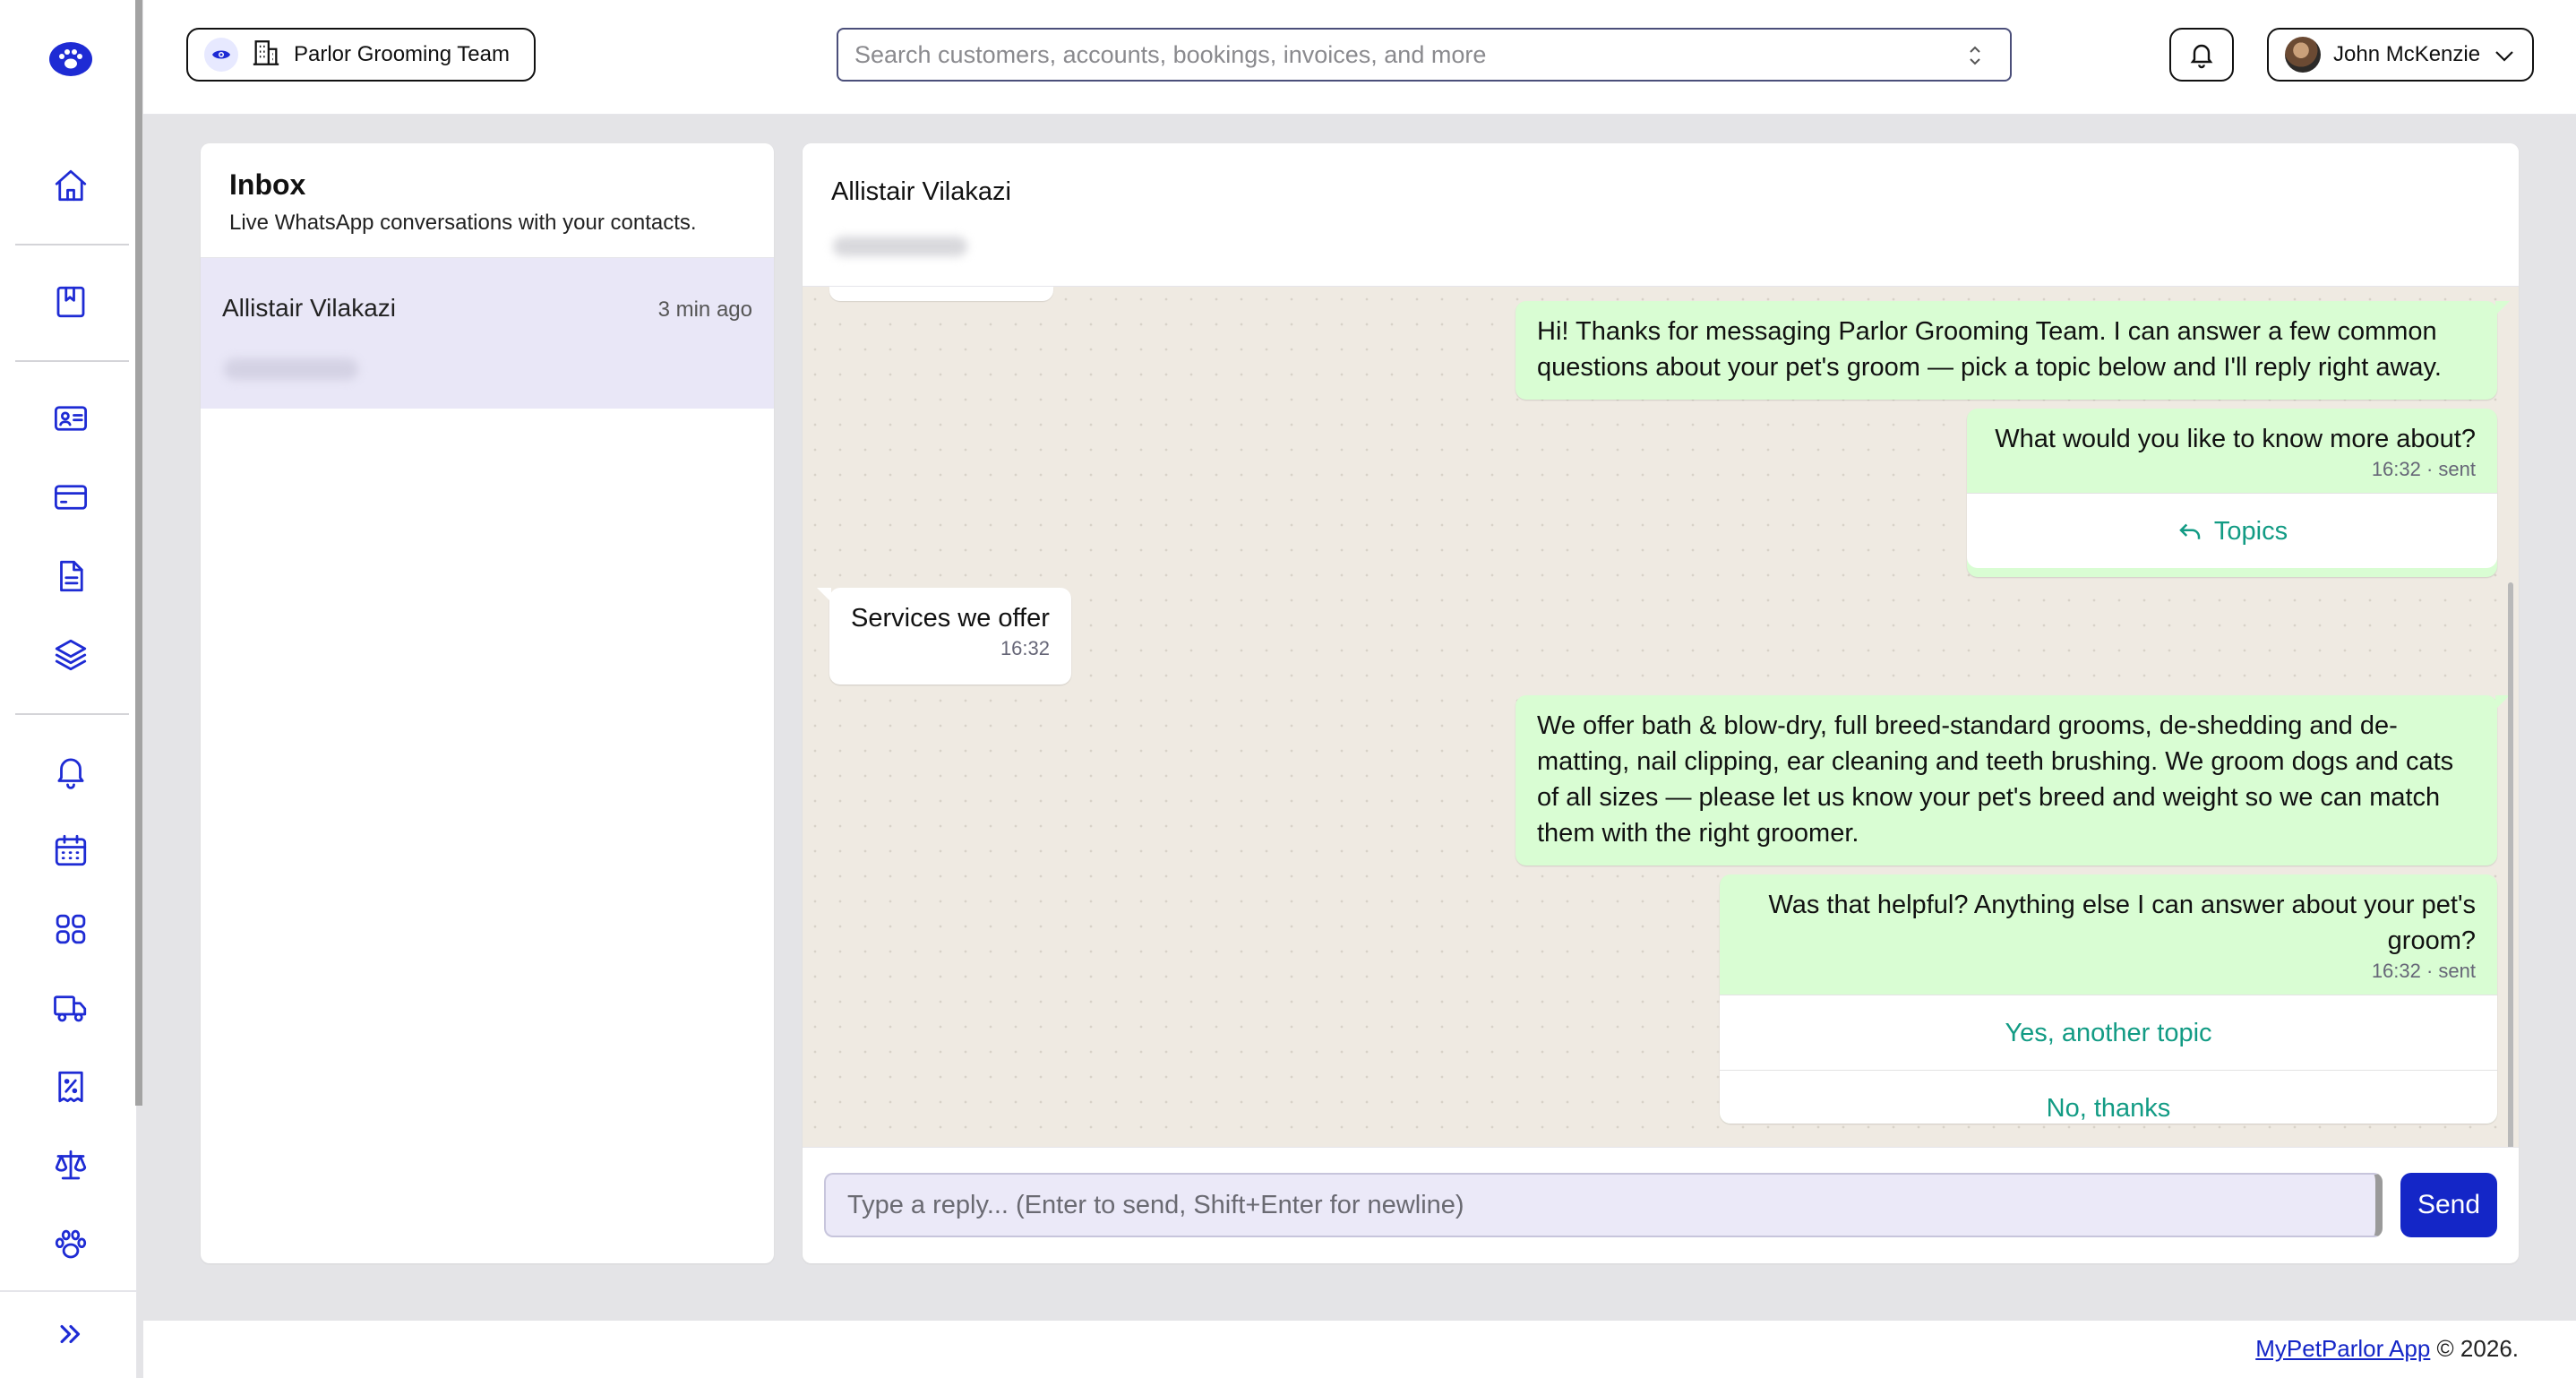 The height and width of the screenshot is (1378, 2576). Describe the element at coordinates (941, 294) in the screenshot. I see `message-bubble-partial` at that location.